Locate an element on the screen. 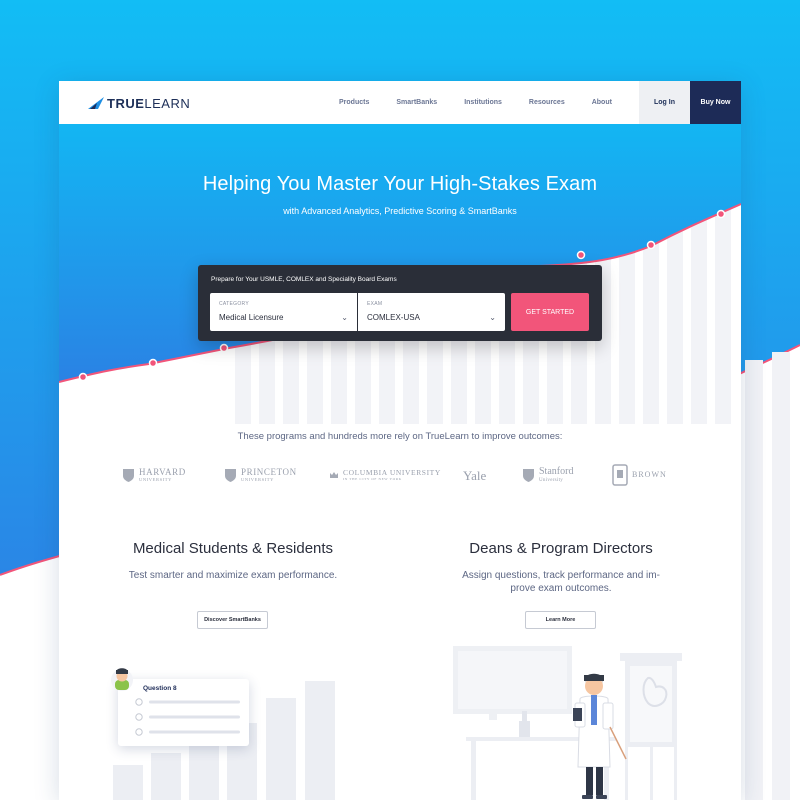  stanford-logo: Stanford University is located at coordinates (547, 475).